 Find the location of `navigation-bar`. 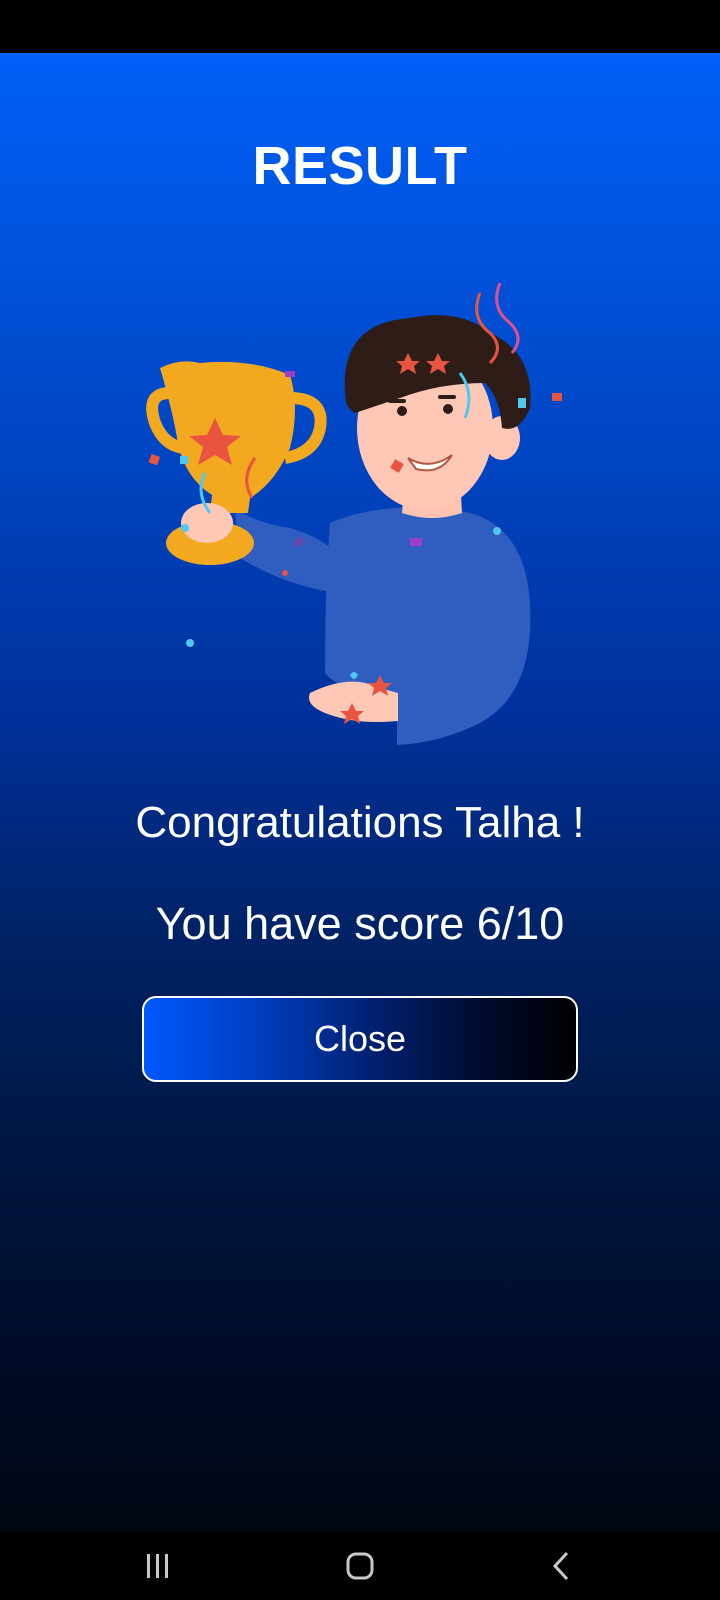

navigation-bar is located at coordinates (360, 1566).